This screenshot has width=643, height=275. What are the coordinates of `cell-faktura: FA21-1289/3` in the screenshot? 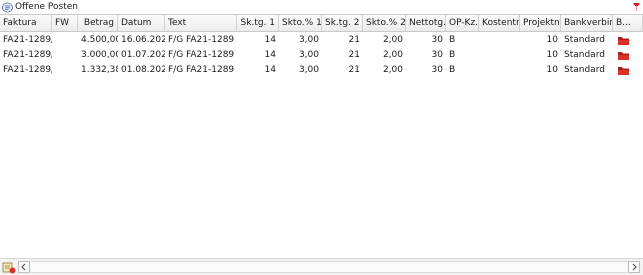 It's located at (27, 70).